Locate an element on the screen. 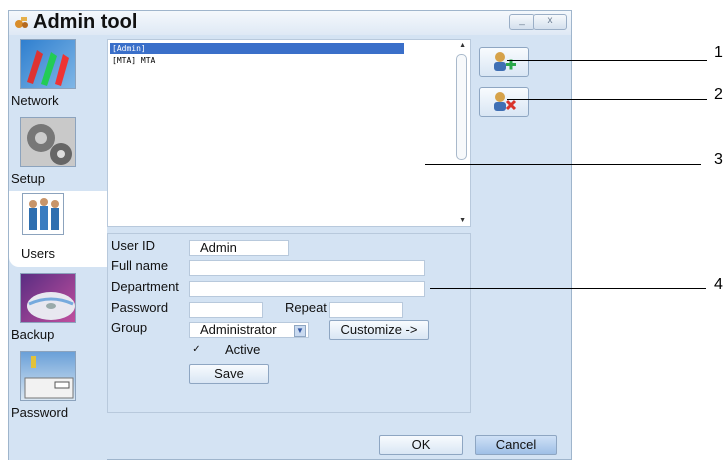 Image resolution: width=728 pixels, height=462 pixels. sidebar-item-password: Password is located at coordinates (58, 385).